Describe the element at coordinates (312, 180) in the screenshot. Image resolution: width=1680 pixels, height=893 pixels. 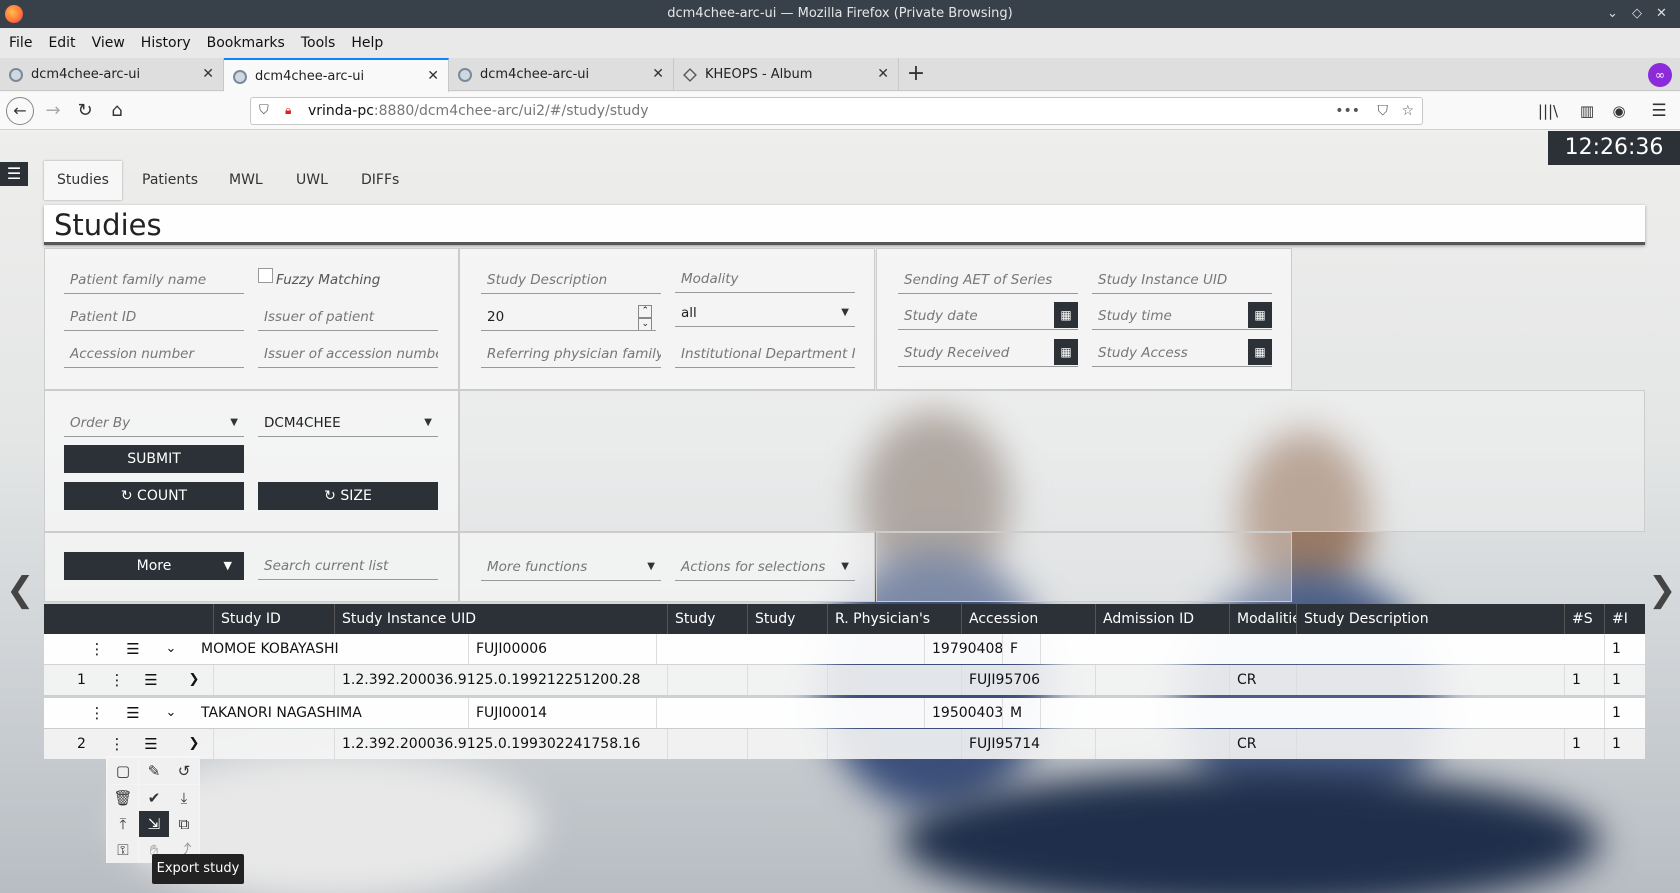
I see `tab-uwl: UWL` at that location.